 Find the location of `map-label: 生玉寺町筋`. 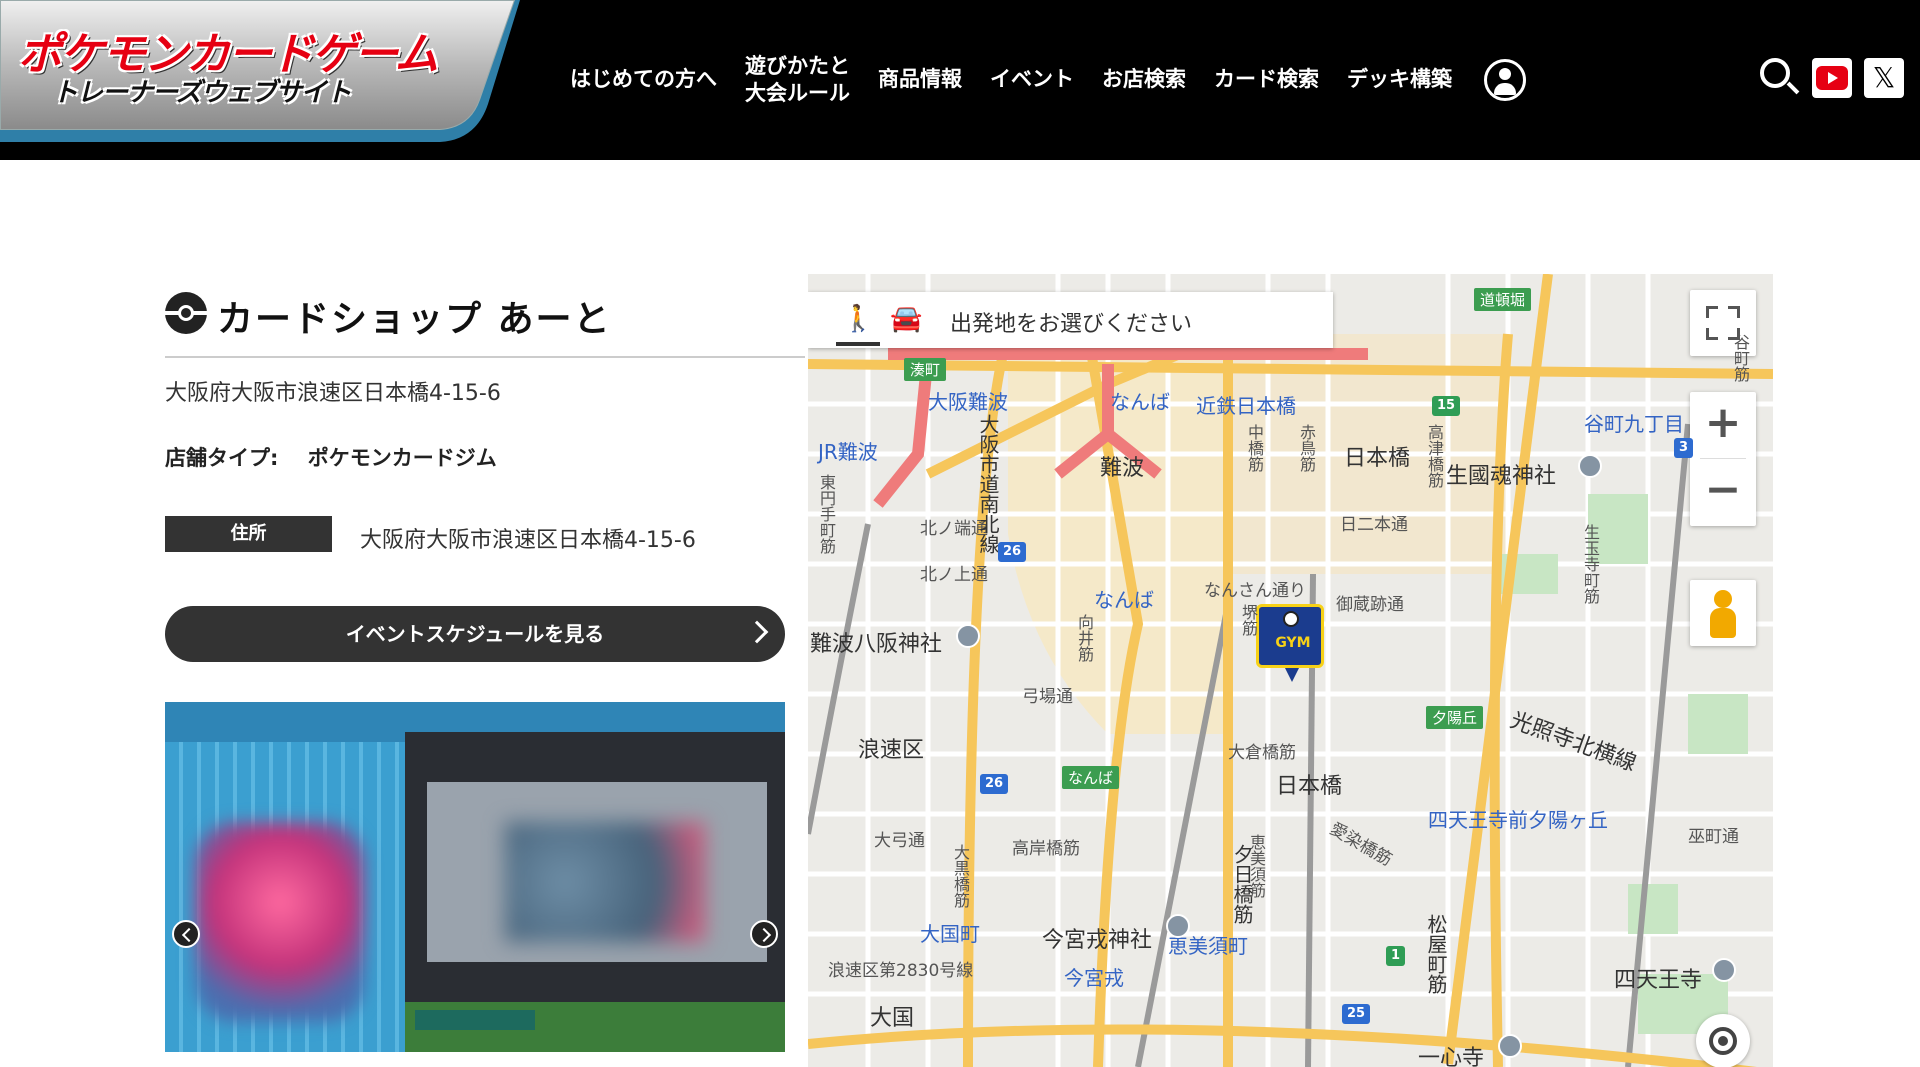

map-label: 生玉寺町筋 is located at coordinates (1590, 564).